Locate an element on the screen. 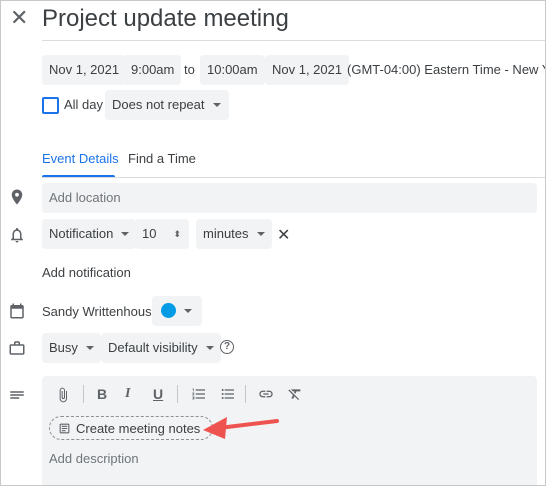 The image size is (546, 486). notes-lines-icon is located at coordinates (17, 395).